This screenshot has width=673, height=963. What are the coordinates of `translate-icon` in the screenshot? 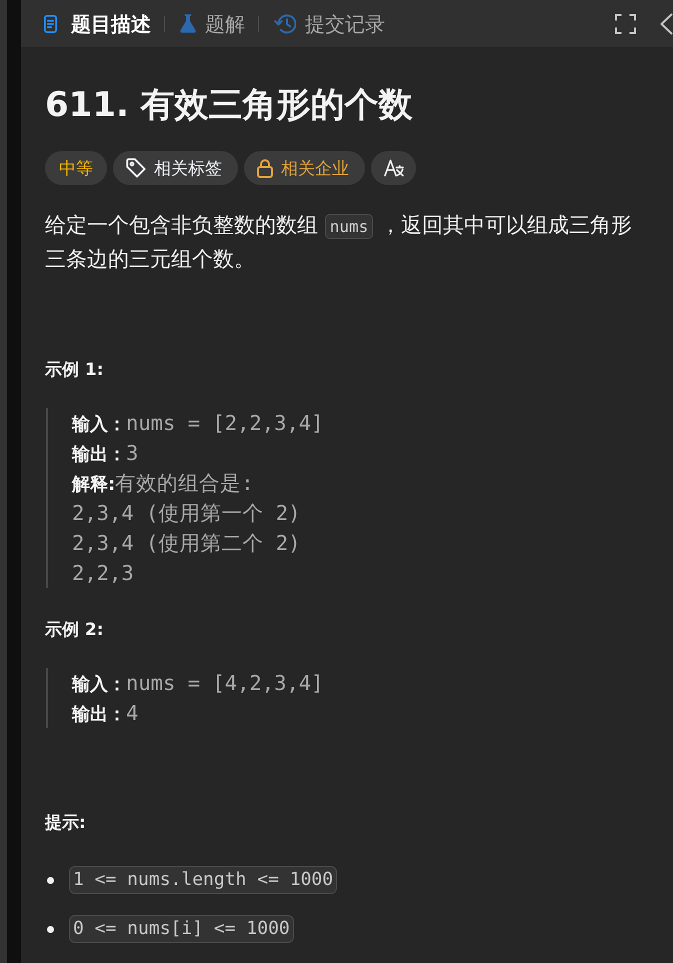 It's located at (394, 168).